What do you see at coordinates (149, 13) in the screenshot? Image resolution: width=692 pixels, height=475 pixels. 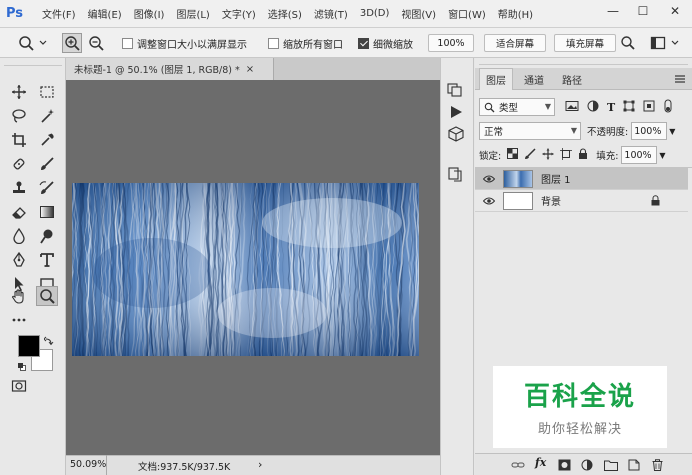 I see `menu-image: 图像(I)` at bounding box center [149, 13].